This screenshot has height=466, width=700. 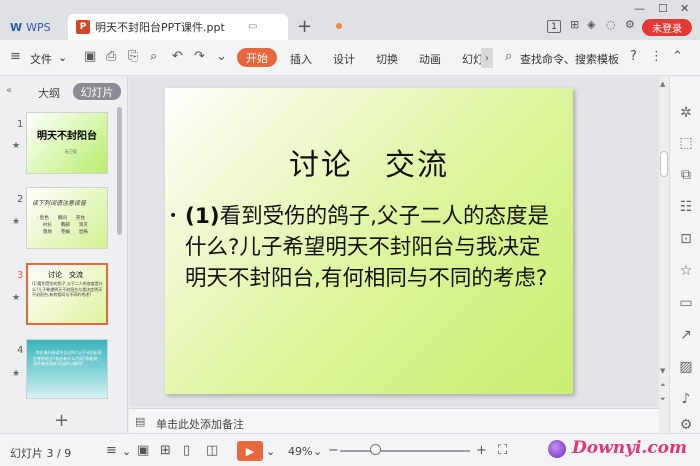 I want to click on close-icon: ✕, so click(x=684, y=8).